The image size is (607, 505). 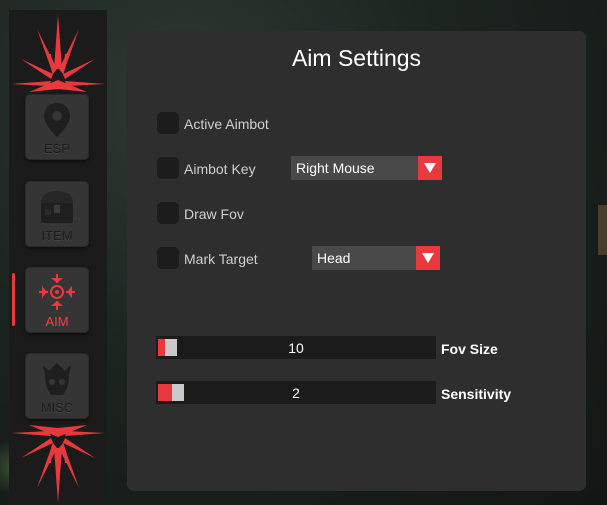 What do you see at coordinates (168, 258) in the screenshot?
I see `mark-target-checkbox` at bounding box center [168, 258].